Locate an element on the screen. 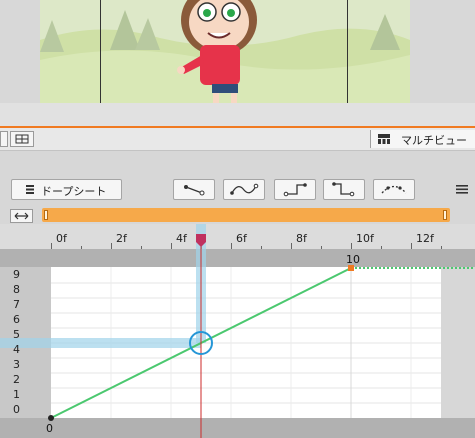 This screenshot has height=438, width=475. value-label: 1 is located at coordinates (16, 394).